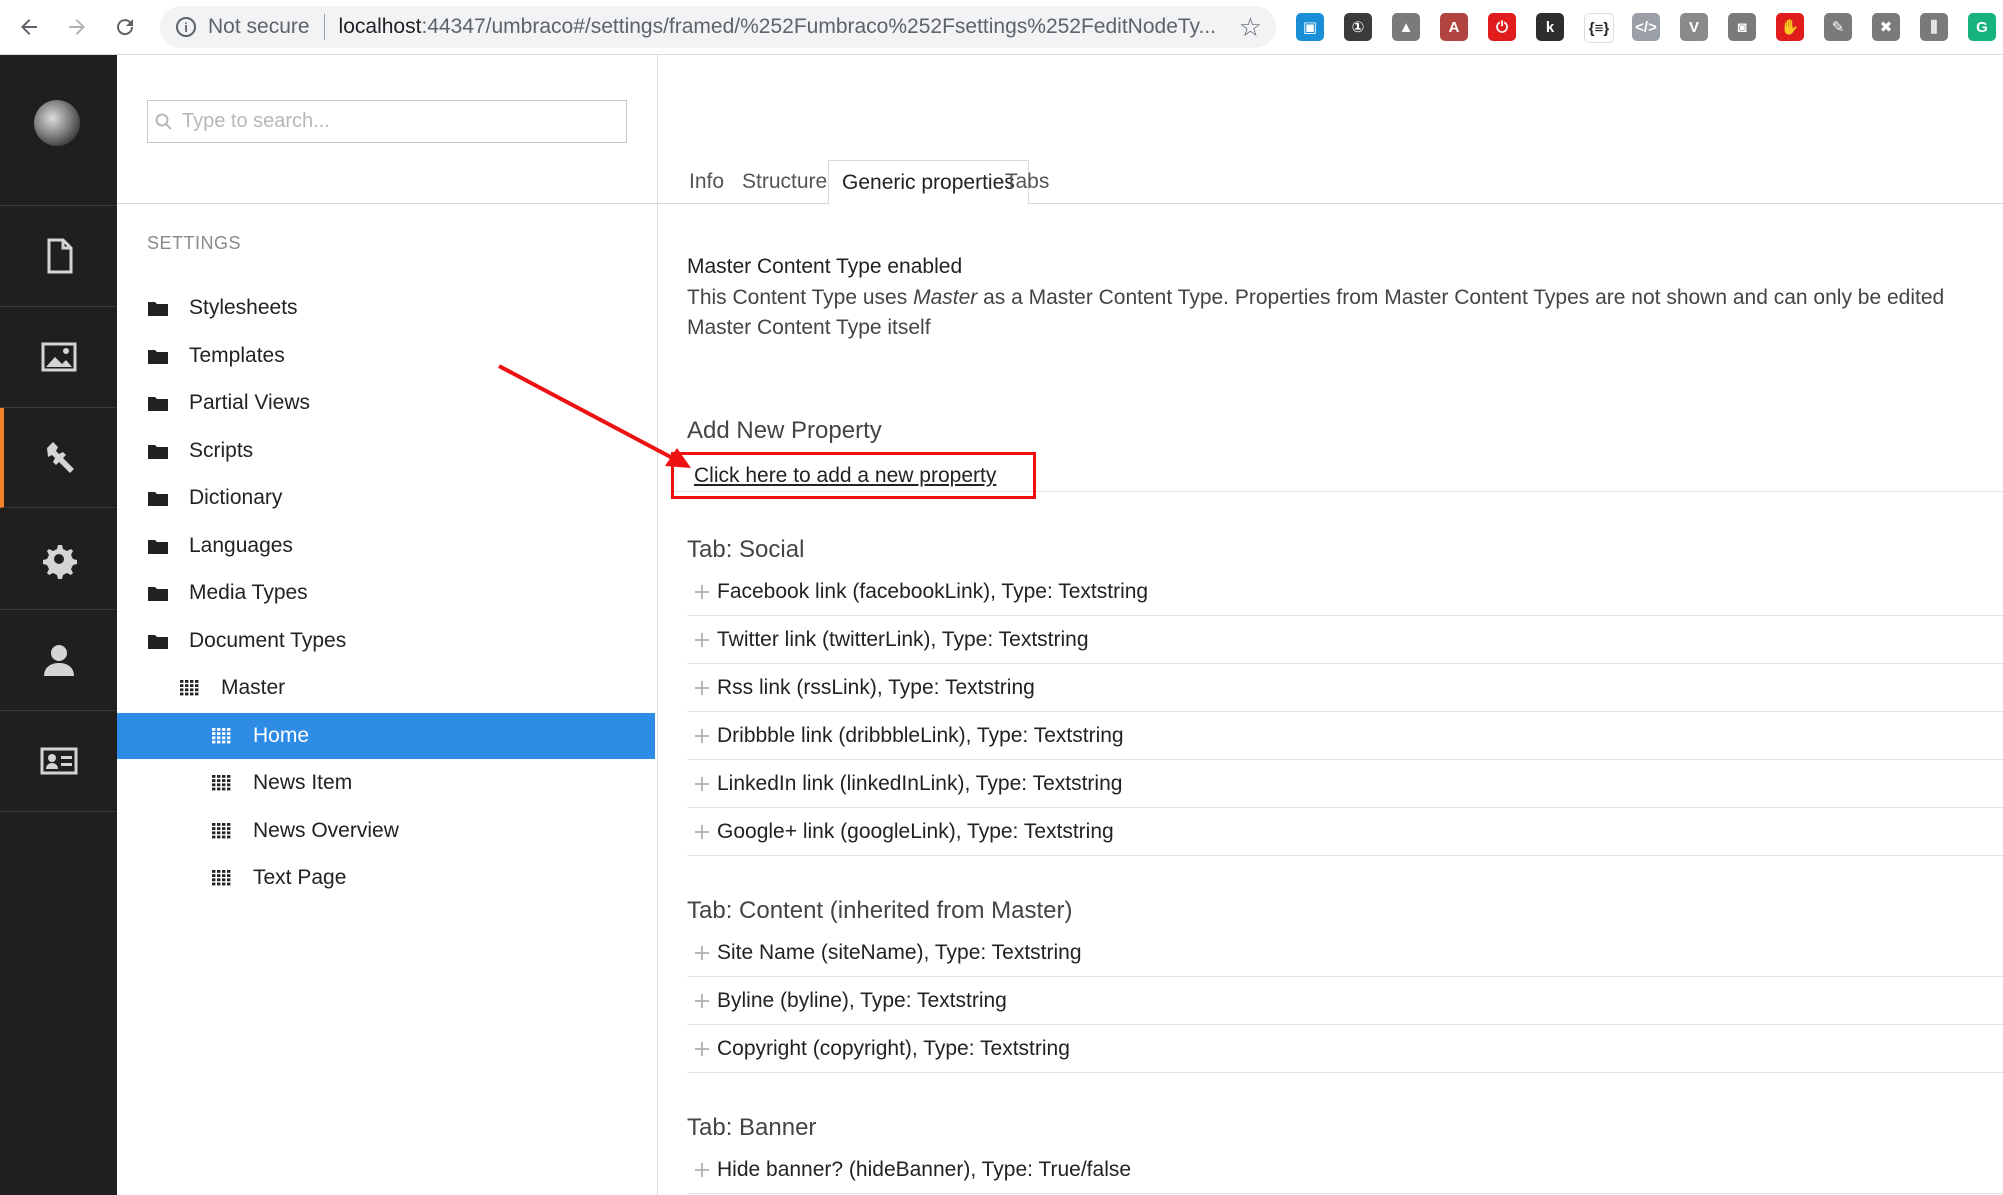 This screenshot has width=2003, height=1195. I want to click on tree-item-languages: Languages, so click(387, 546).